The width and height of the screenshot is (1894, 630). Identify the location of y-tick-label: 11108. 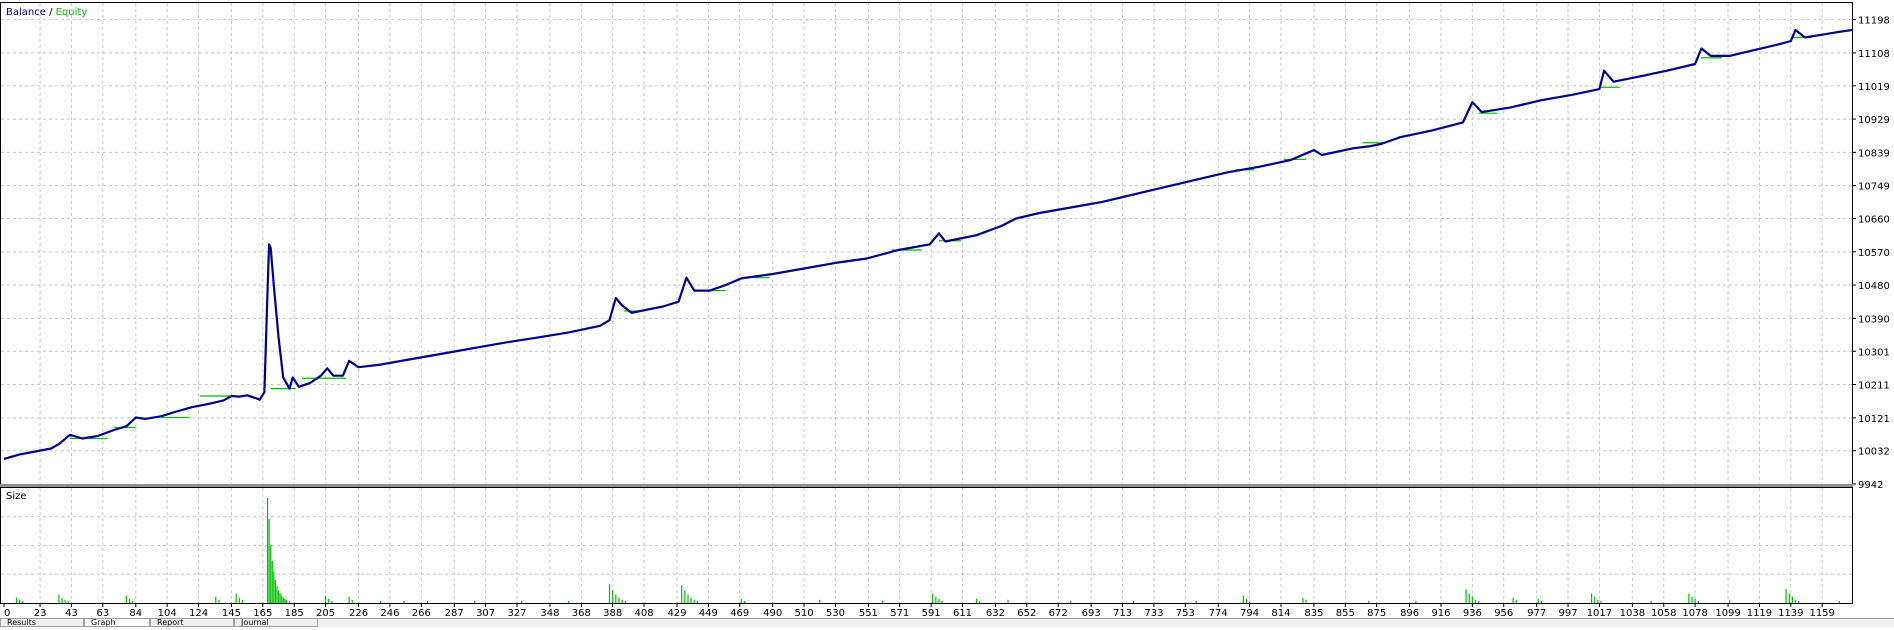
(1874, 54).